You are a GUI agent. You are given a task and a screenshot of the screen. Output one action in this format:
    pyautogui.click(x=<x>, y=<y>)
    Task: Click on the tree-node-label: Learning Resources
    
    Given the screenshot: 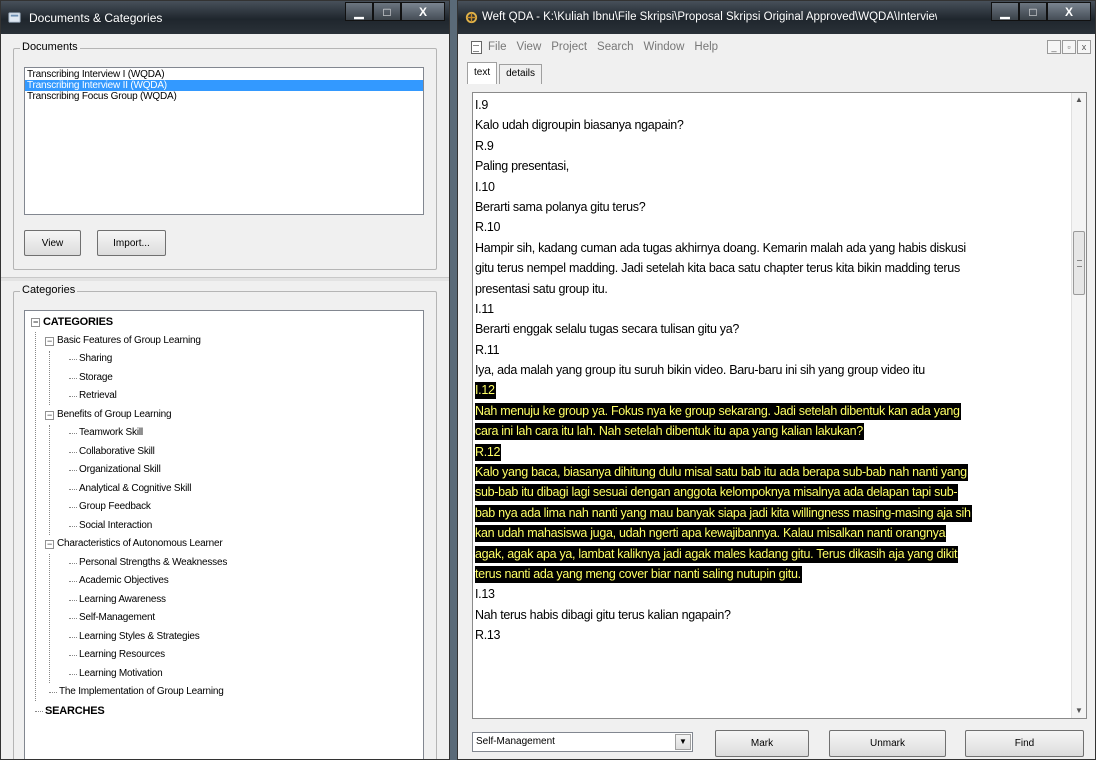 What is the action you would take?
    pyautogui.click(x=122, y=654)
    